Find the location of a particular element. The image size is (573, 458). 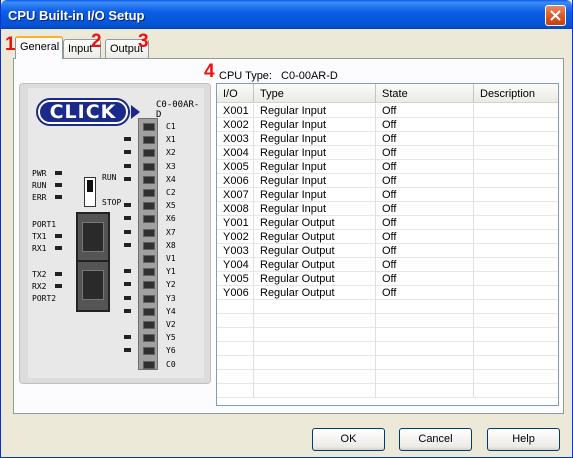

table-cell: Y004 is located at coordinates (235, 265).